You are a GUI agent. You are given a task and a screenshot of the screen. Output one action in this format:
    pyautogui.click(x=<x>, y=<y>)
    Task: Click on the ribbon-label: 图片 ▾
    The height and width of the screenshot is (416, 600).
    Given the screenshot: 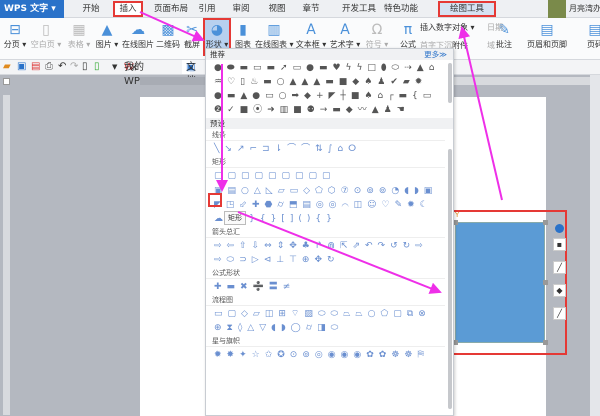 What is the action you would take?
    pyautogui.click(x=107, y=44)
    